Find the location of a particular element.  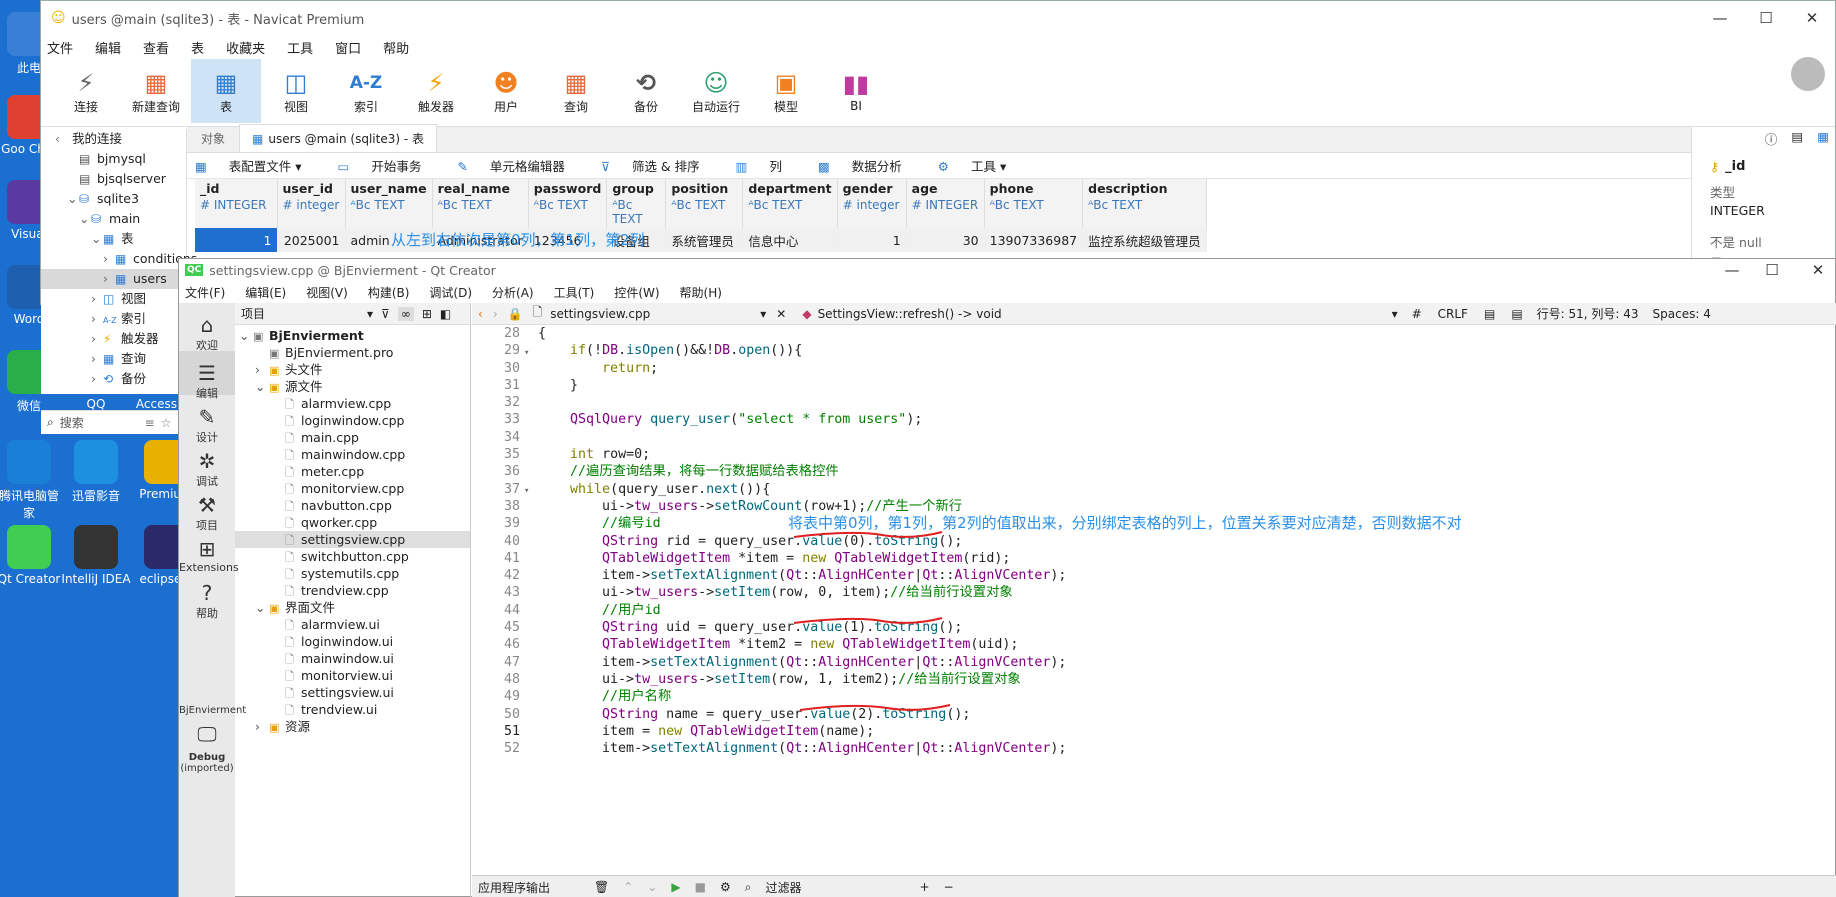

qt-menu-item: 视图(V) is located at coordinates (327, 292).